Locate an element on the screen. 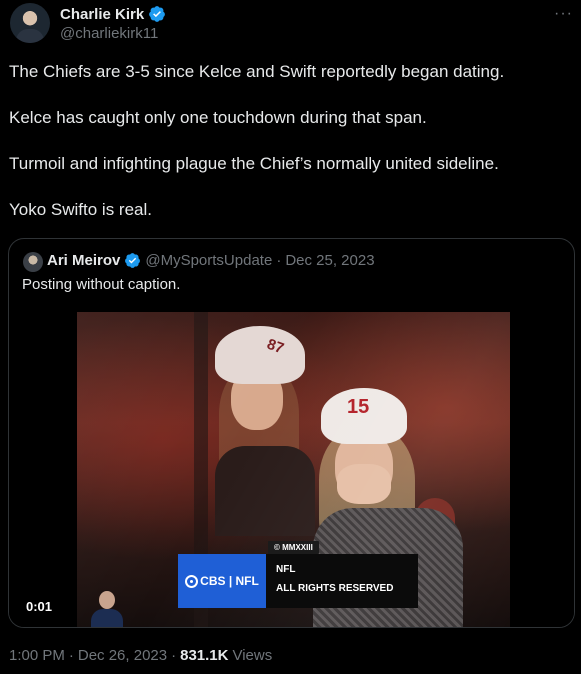 Image resolution: width=581 pixels, height=674 pixels. cbs-nfl-logo: CBS | NFL is located at coordinates (222, 581).